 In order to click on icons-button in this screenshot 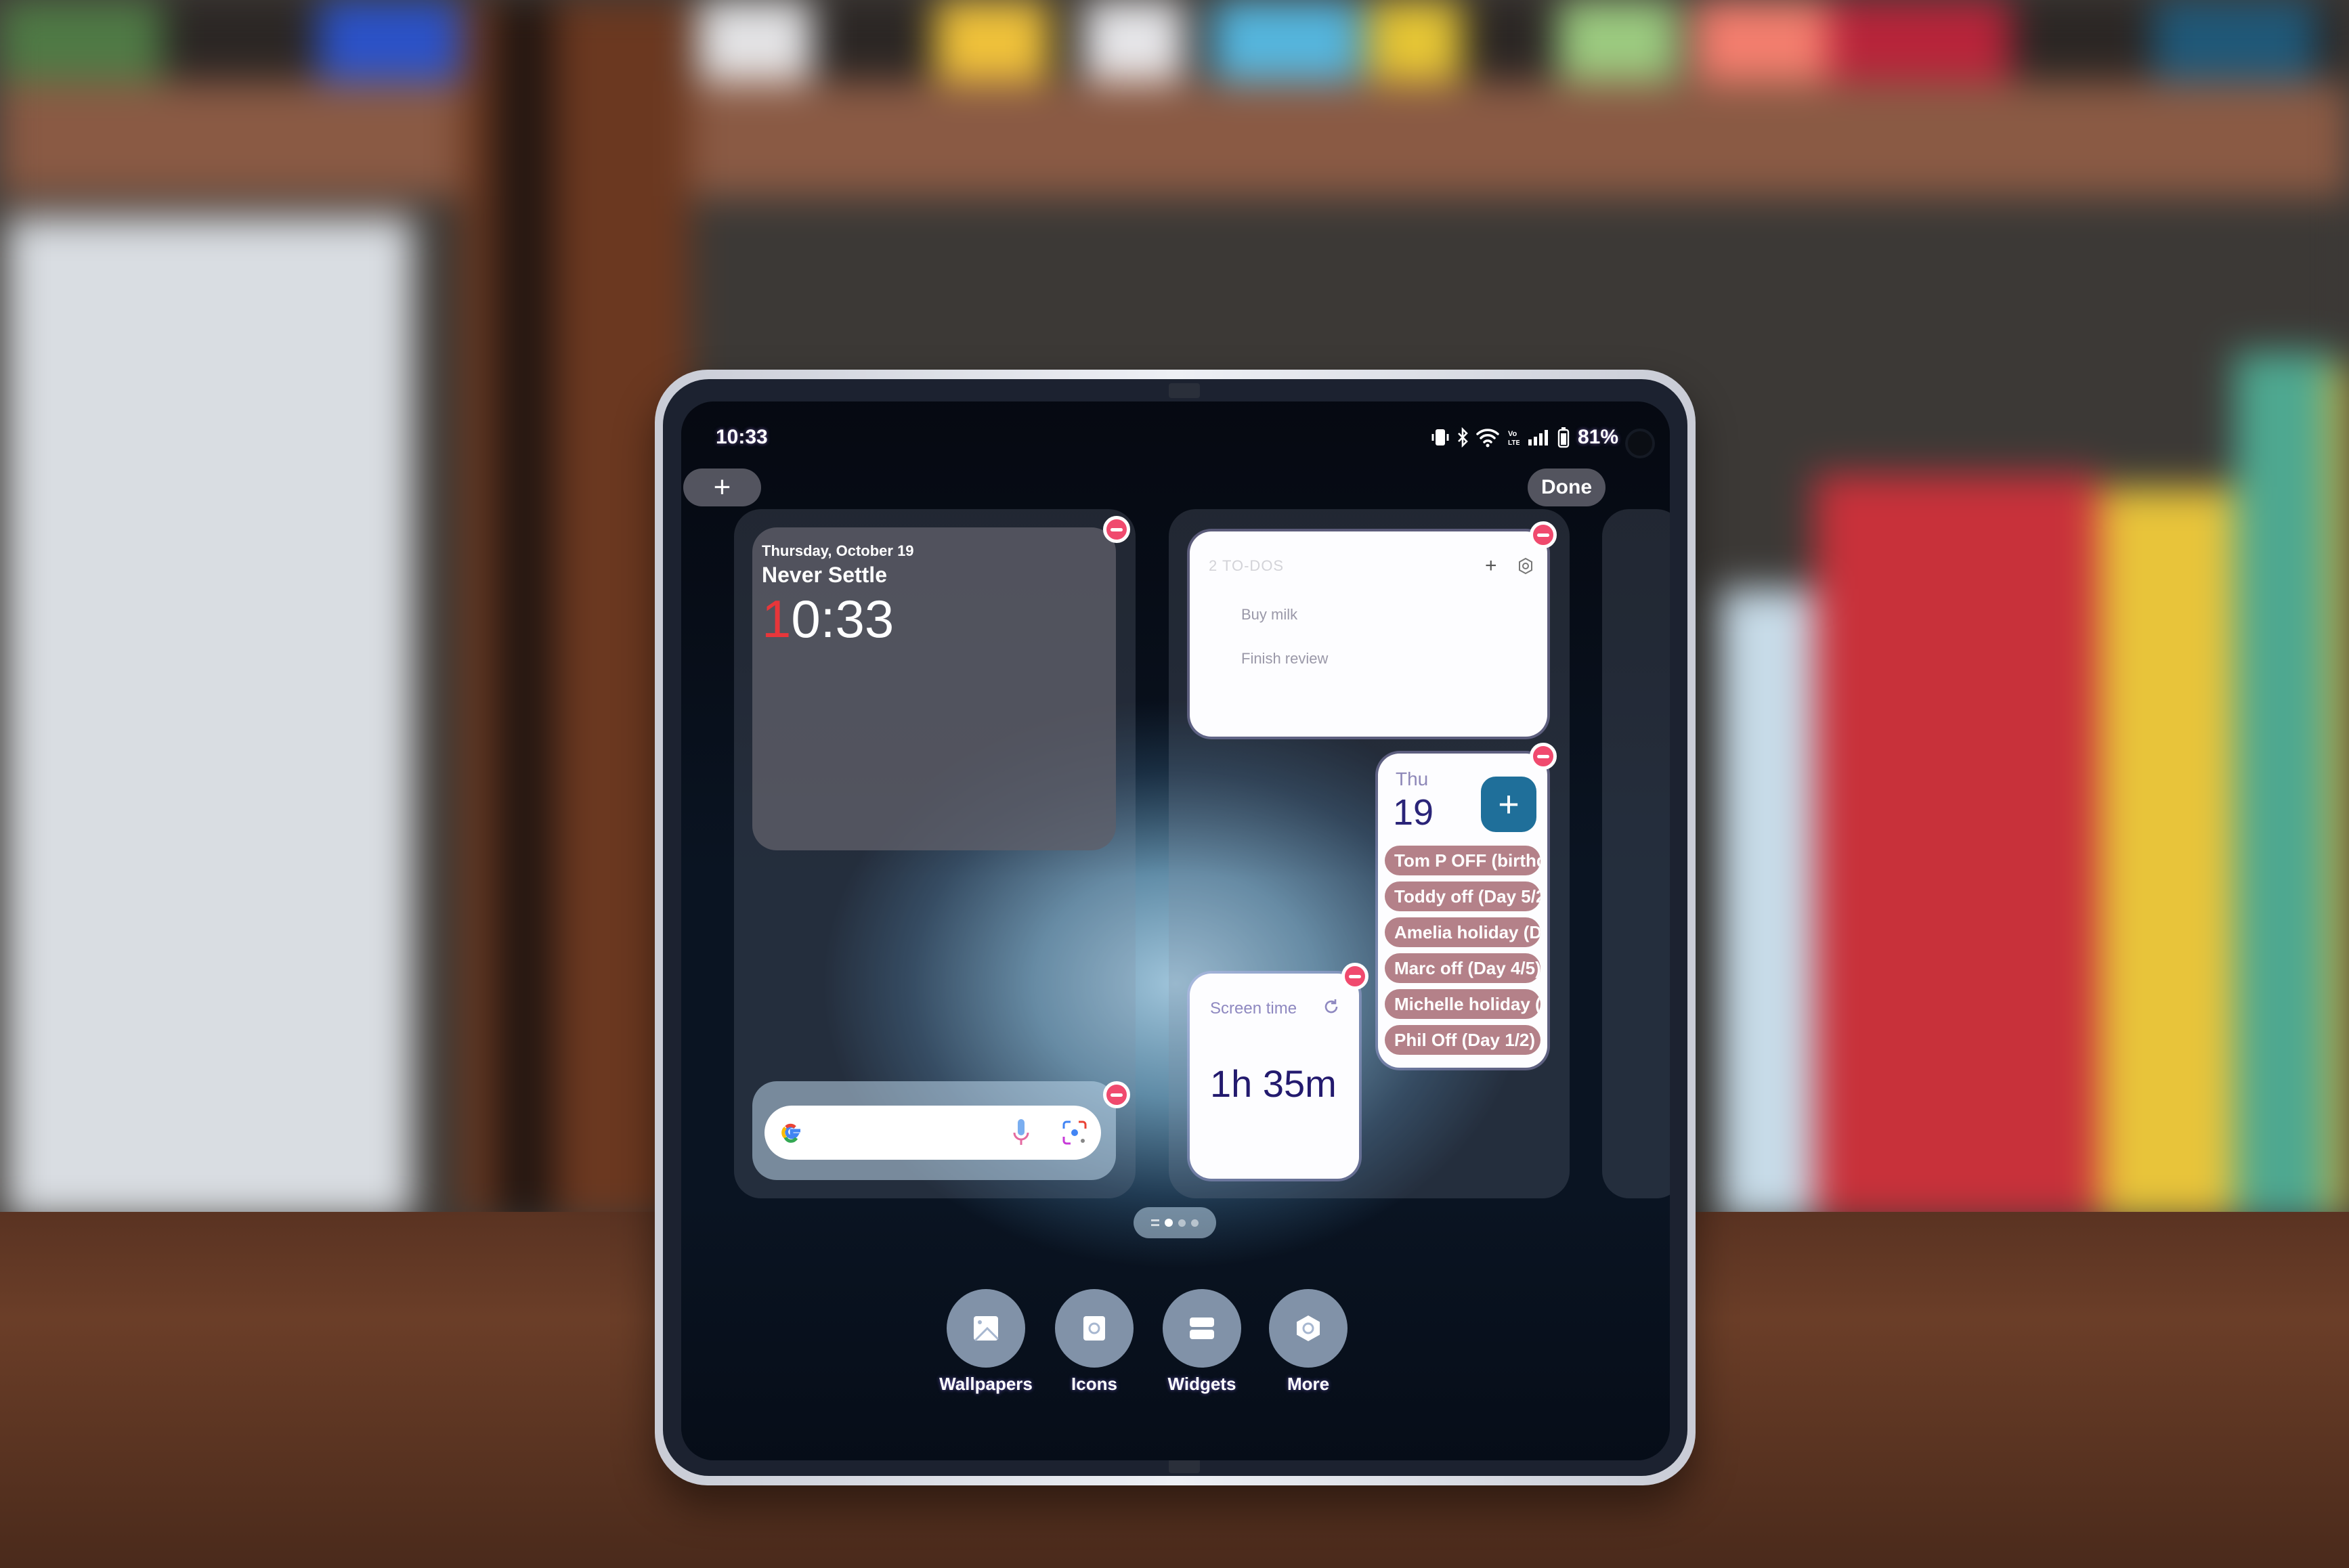, I will do `click(1094, 1328)`.